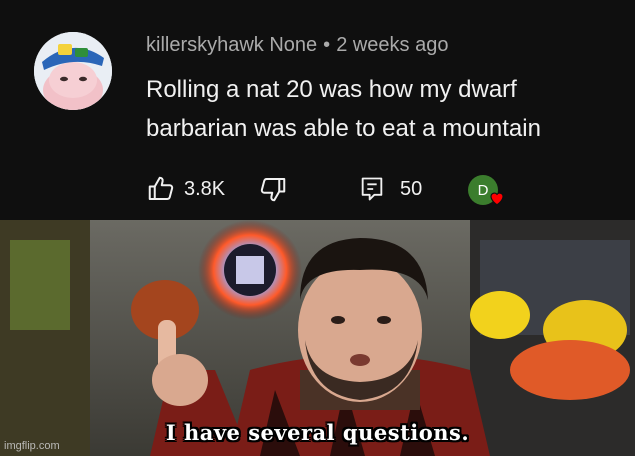 This screenshot has height=456, width=635. I want to click on reply-count: 50, so click(411, 188).